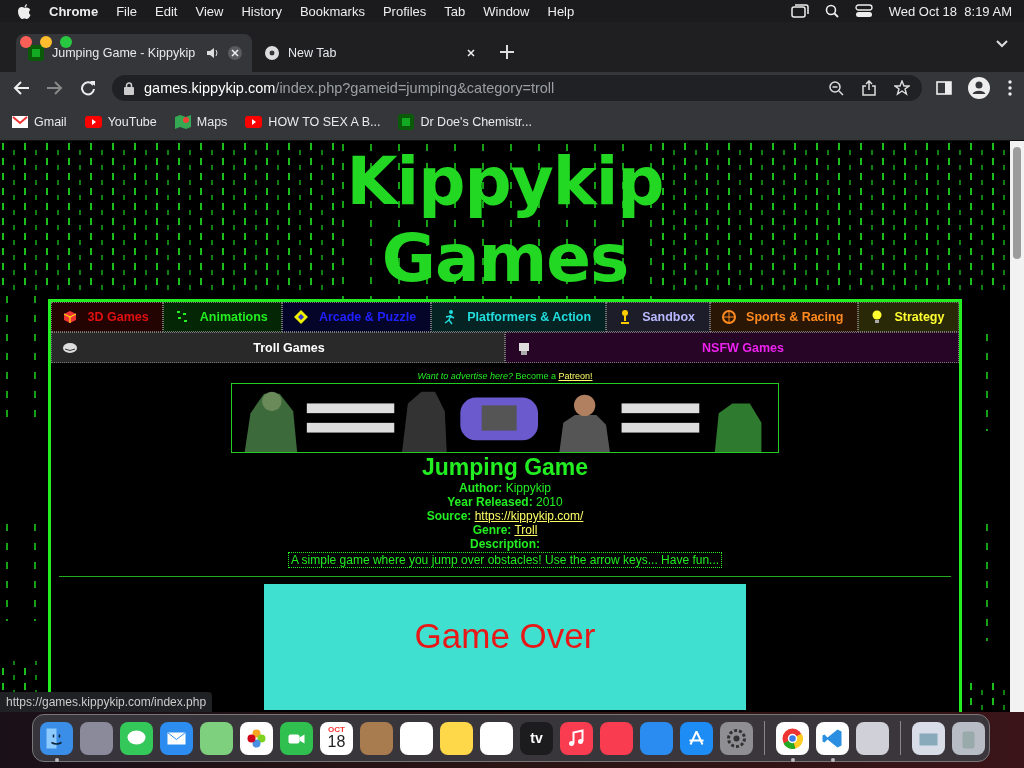 This screenshot has height=768, width=1024. What do you see at coordinates (212, 122) in the screenshot?
I see `bookmark-link: Maps` at bounding box center [212, 122].